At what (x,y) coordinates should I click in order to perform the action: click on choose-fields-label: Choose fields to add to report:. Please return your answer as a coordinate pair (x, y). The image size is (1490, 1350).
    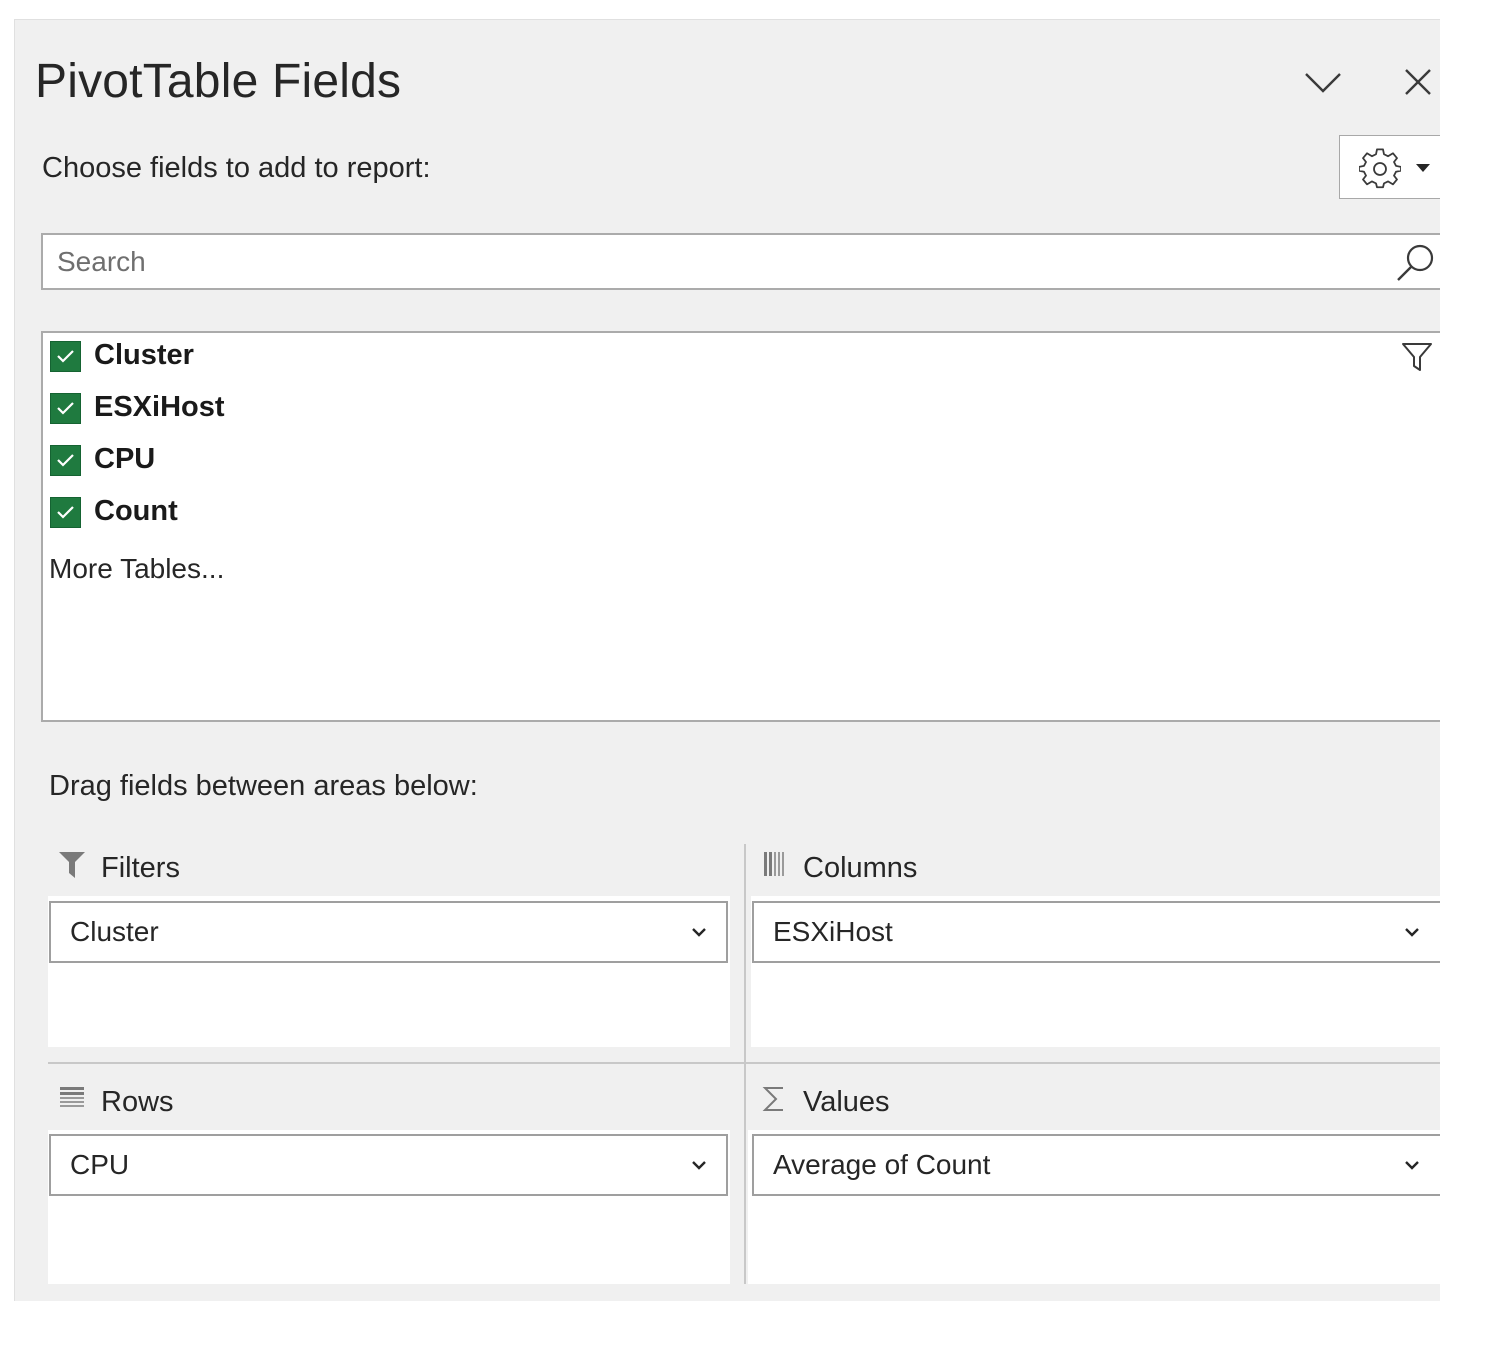
    Looking at the image, I should click on (236, 168).